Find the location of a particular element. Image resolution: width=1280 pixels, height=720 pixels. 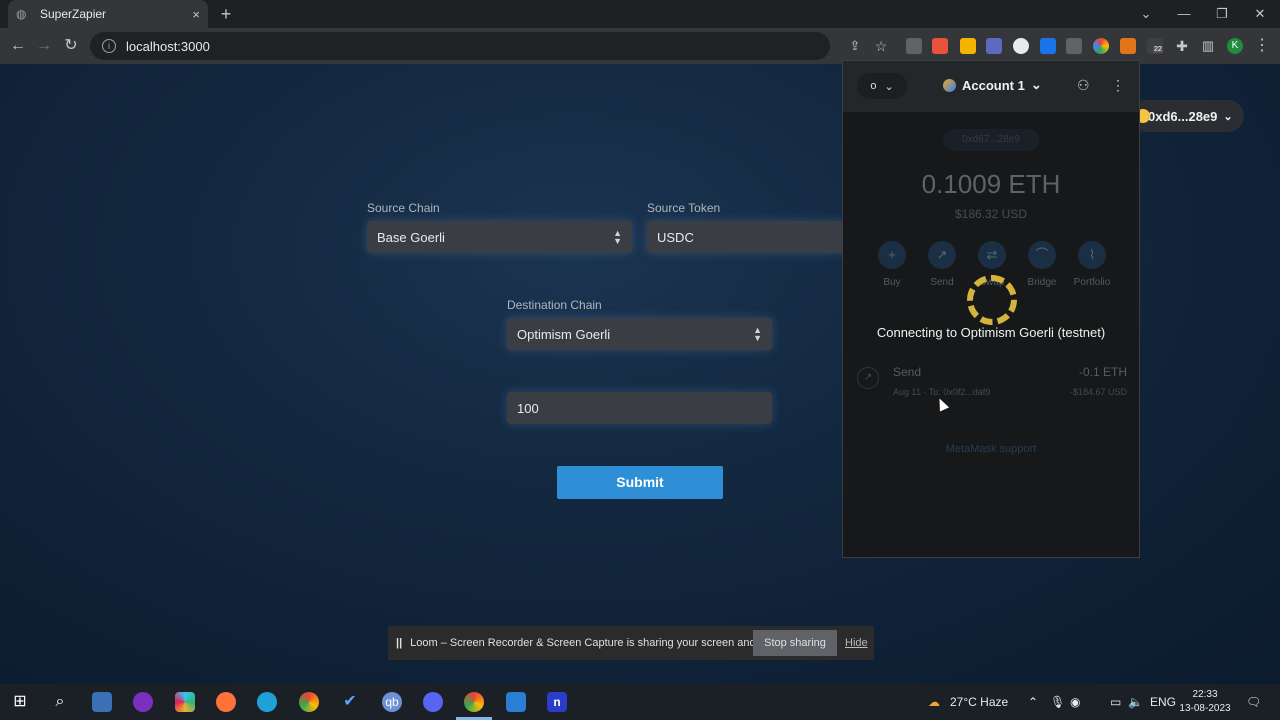

notification-icon: 🗨 is located at coordinates (1253, 702).